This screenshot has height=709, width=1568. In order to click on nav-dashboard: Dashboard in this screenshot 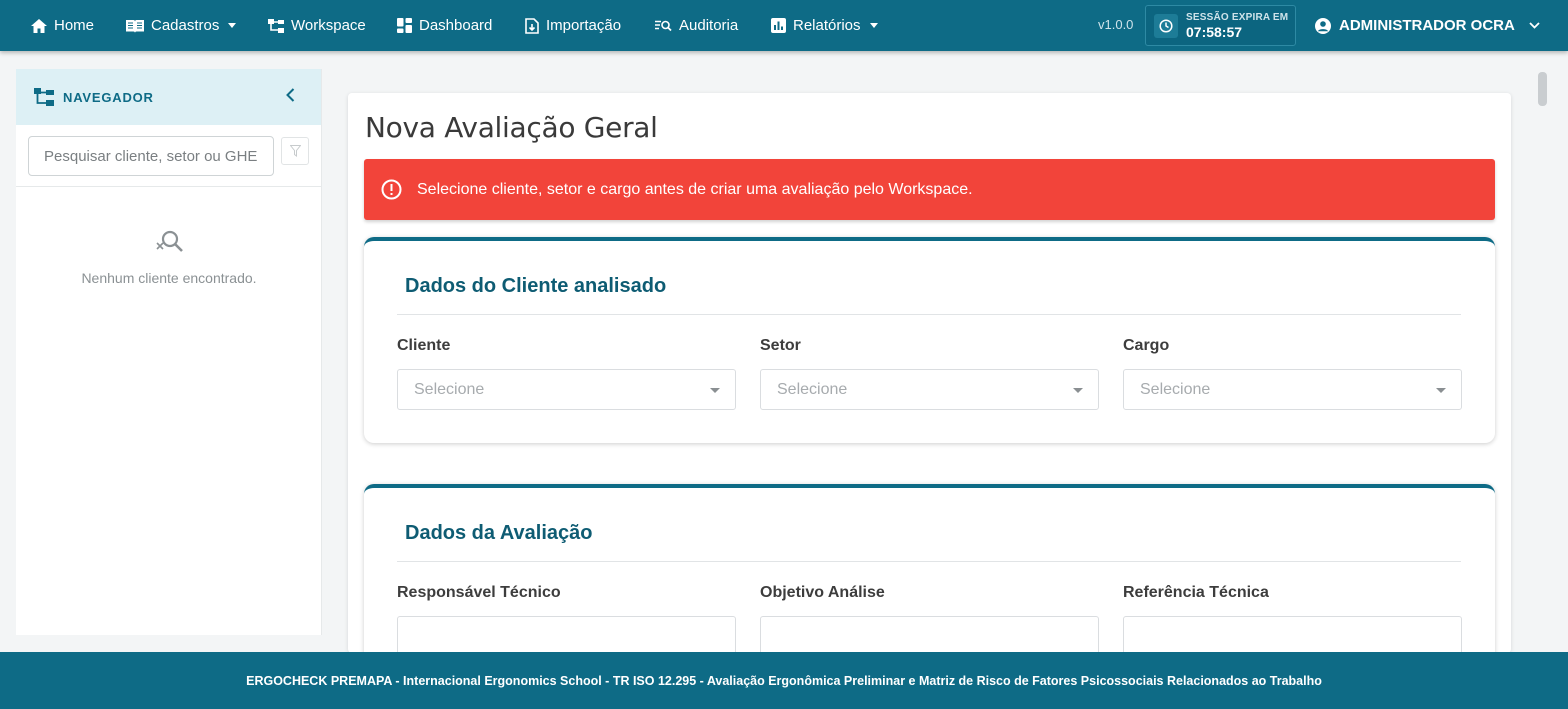, I will do `click(444, 25)`.